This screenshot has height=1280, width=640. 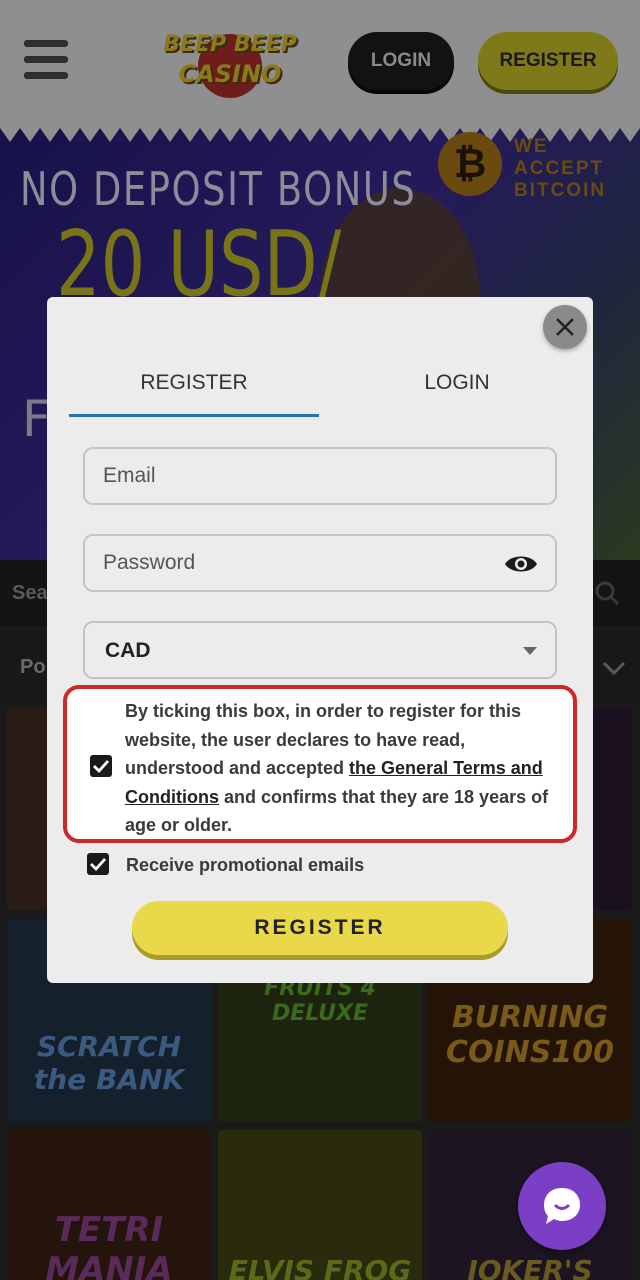 I want to click on password-field, so click(x=320, y=563).